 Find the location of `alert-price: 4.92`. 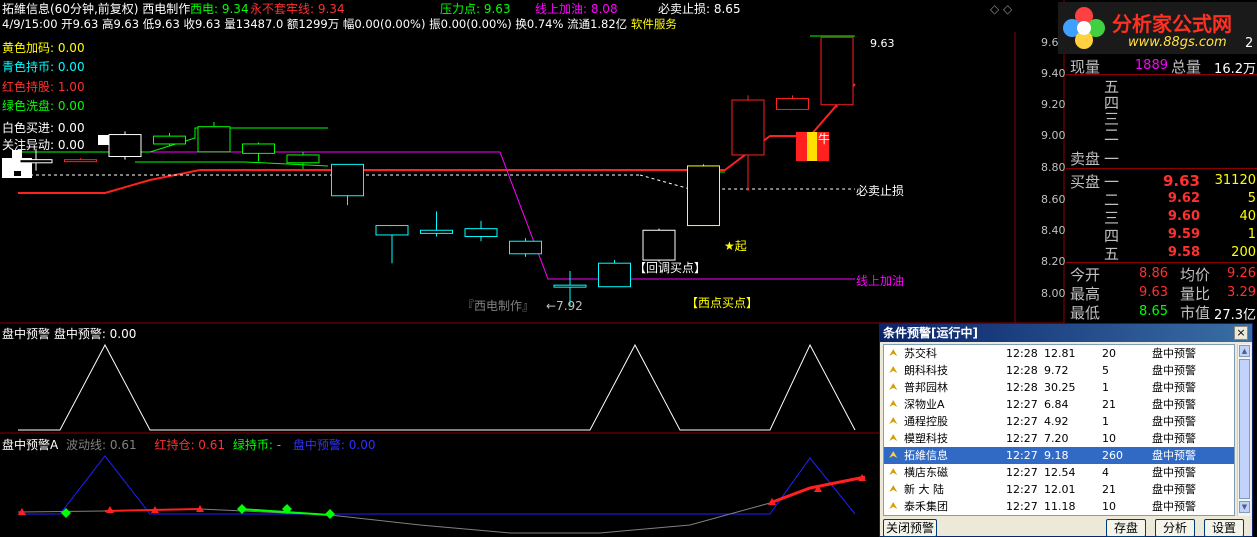

alert-price: 4.92 is located at coordinates (1056, 421).